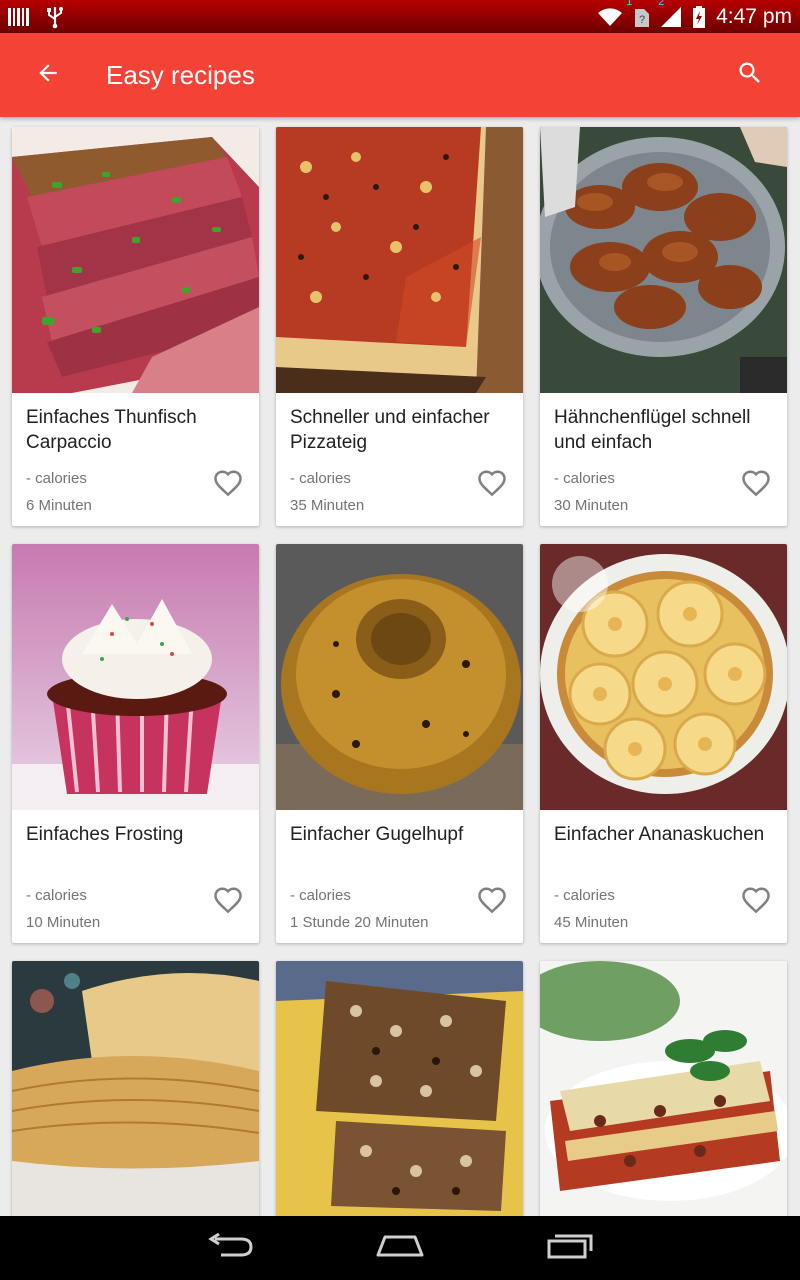 This screenshot has height=1280, width=800. I want to click on signal-icon: 2, so click(670, 14).